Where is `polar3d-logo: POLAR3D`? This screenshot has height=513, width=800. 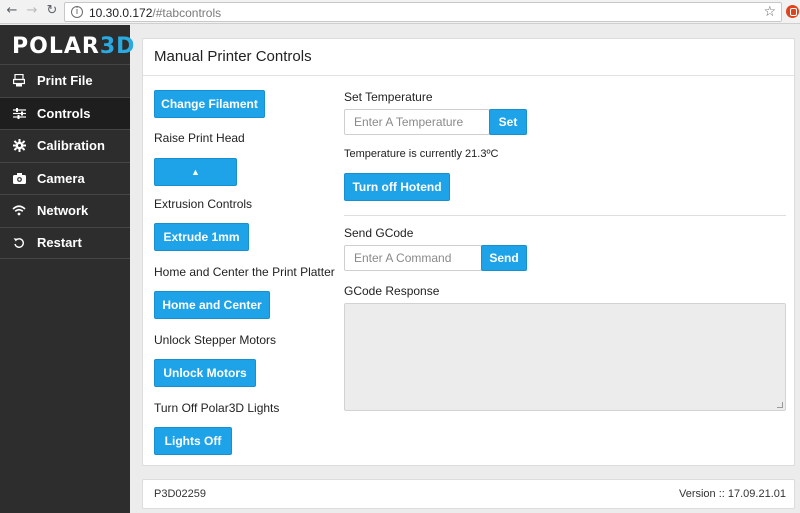
polar3d-logo: POLAR3D is located at coordinates (73, 47).